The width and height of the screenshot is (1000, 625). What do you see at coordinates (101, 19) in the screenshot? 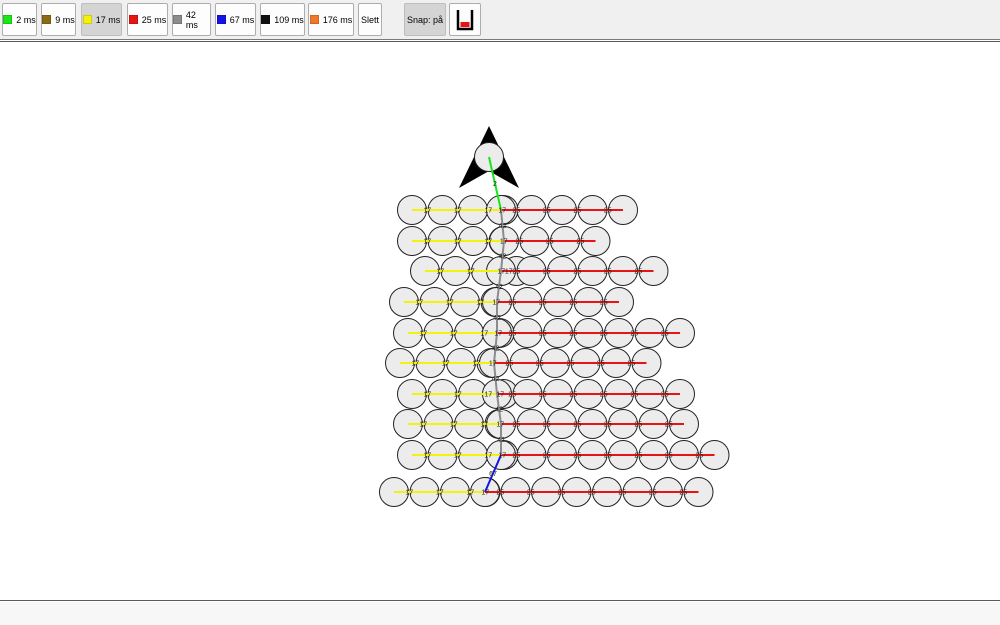
I see `speed-17ms-button: 17 ms` at bounding box center [101, 19].